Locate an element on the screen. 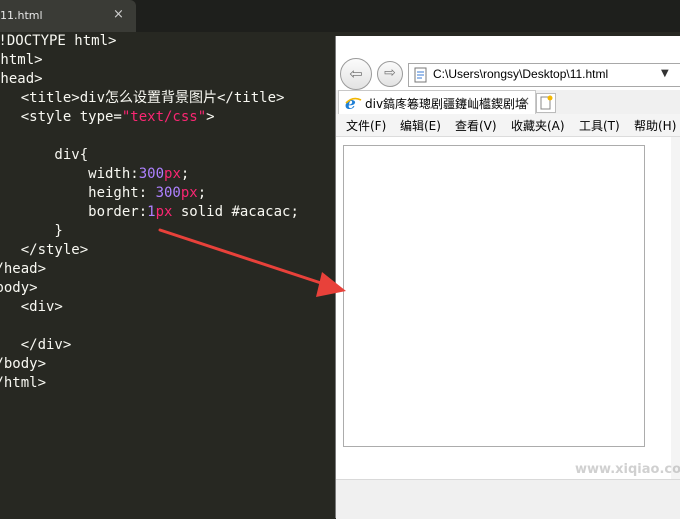 This screenshot has height=519, width=680. annotation-arrow is located at coordinates (252, 262).